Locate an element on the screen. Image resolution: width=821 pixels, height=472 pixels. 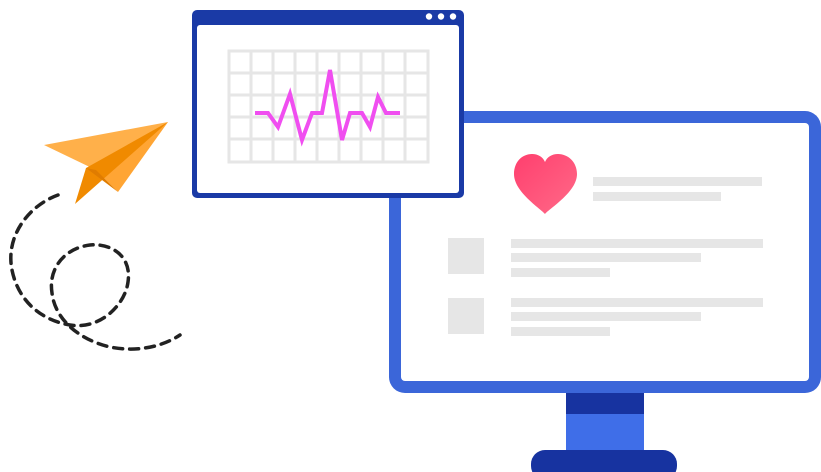
heartbeat-window is located at coordinates (328, 104).